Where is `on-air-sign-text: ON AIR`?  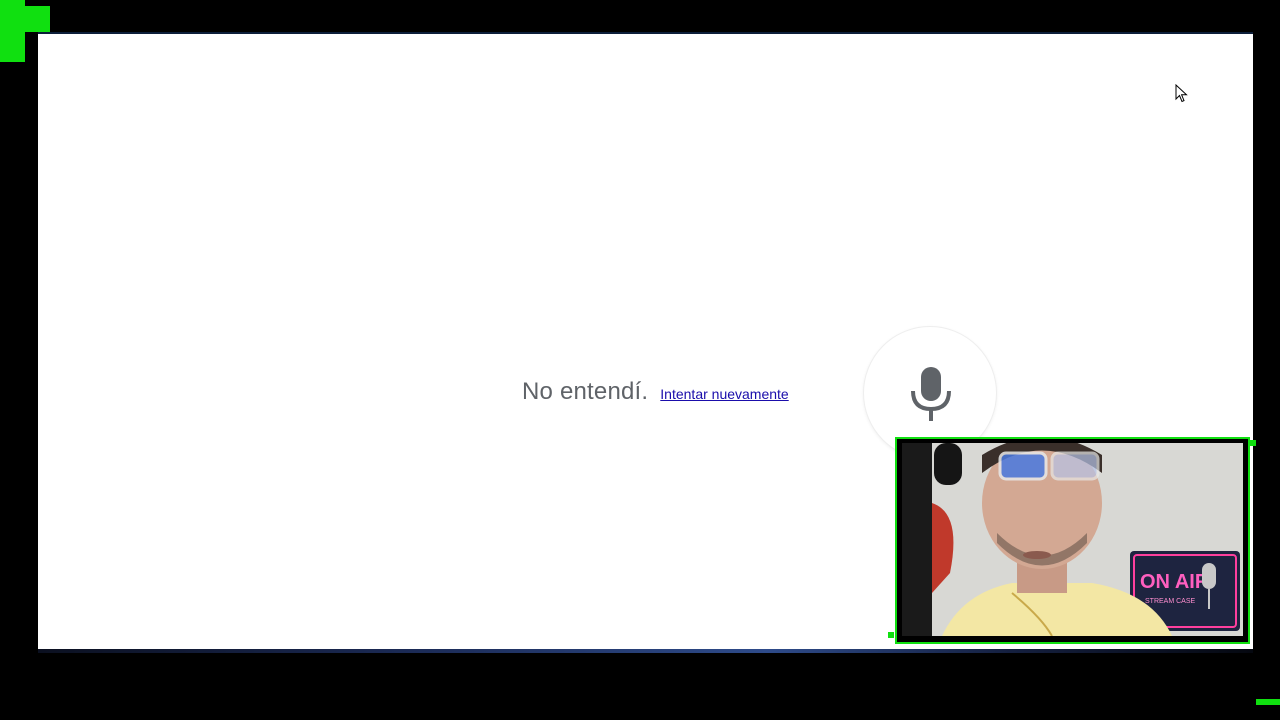 on-air-sign-text: ON AIR is located at coordinates (1175, 582).